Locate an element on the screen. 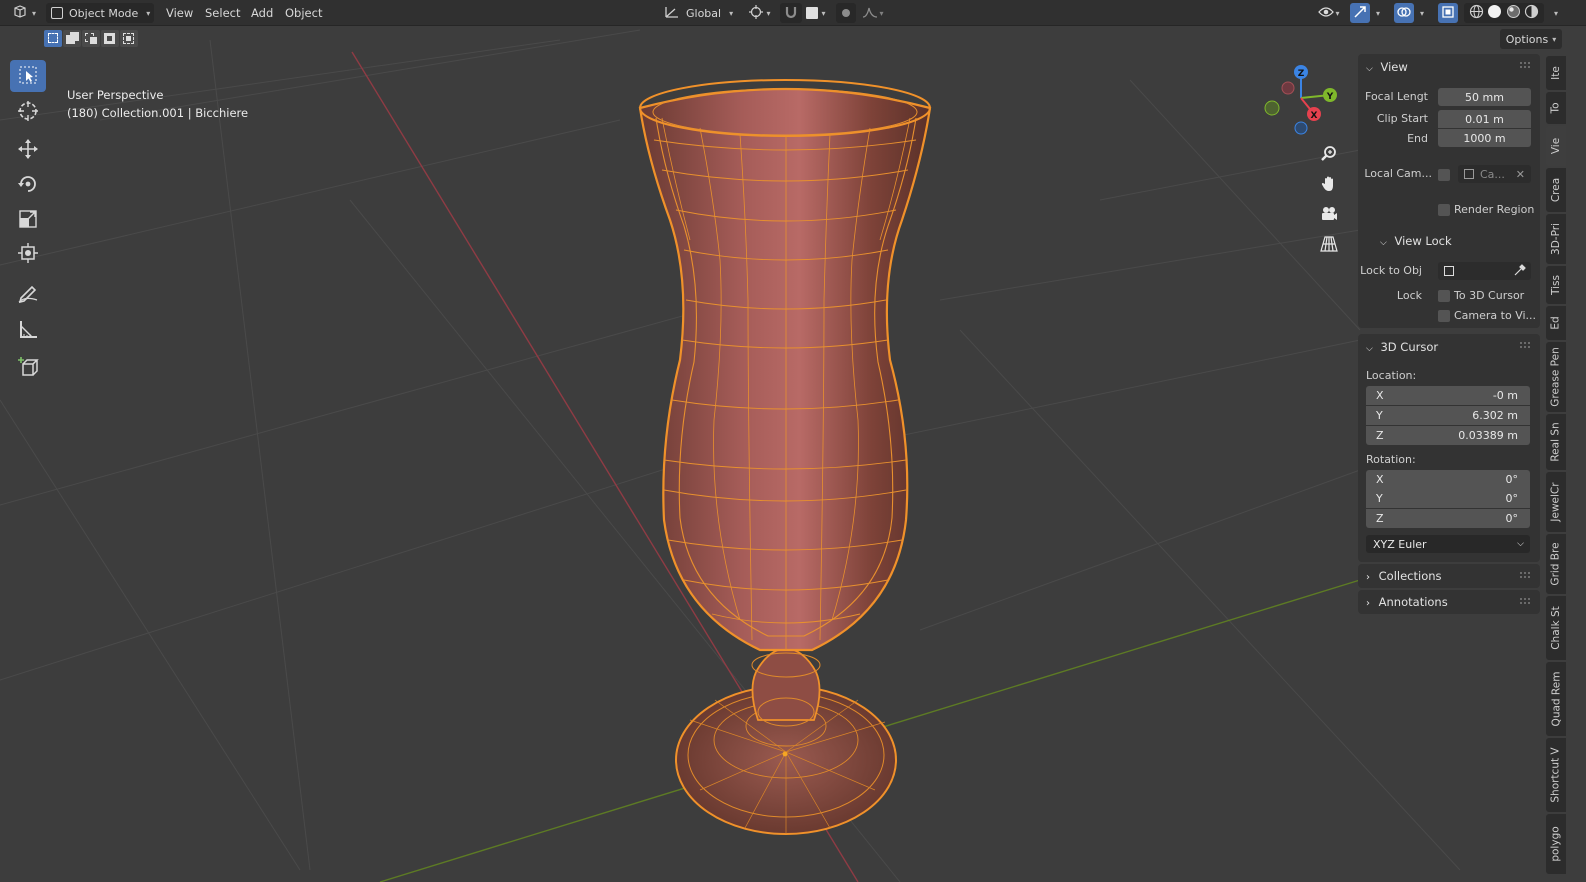  tool-move is located at coordinates (28, 150).